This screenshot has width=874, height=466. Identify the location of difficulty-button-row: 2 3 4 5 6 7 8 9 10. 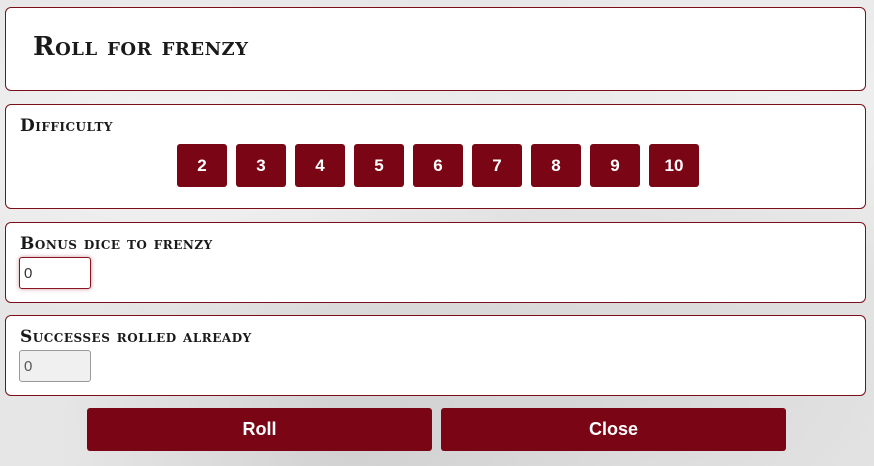
(438, 165).